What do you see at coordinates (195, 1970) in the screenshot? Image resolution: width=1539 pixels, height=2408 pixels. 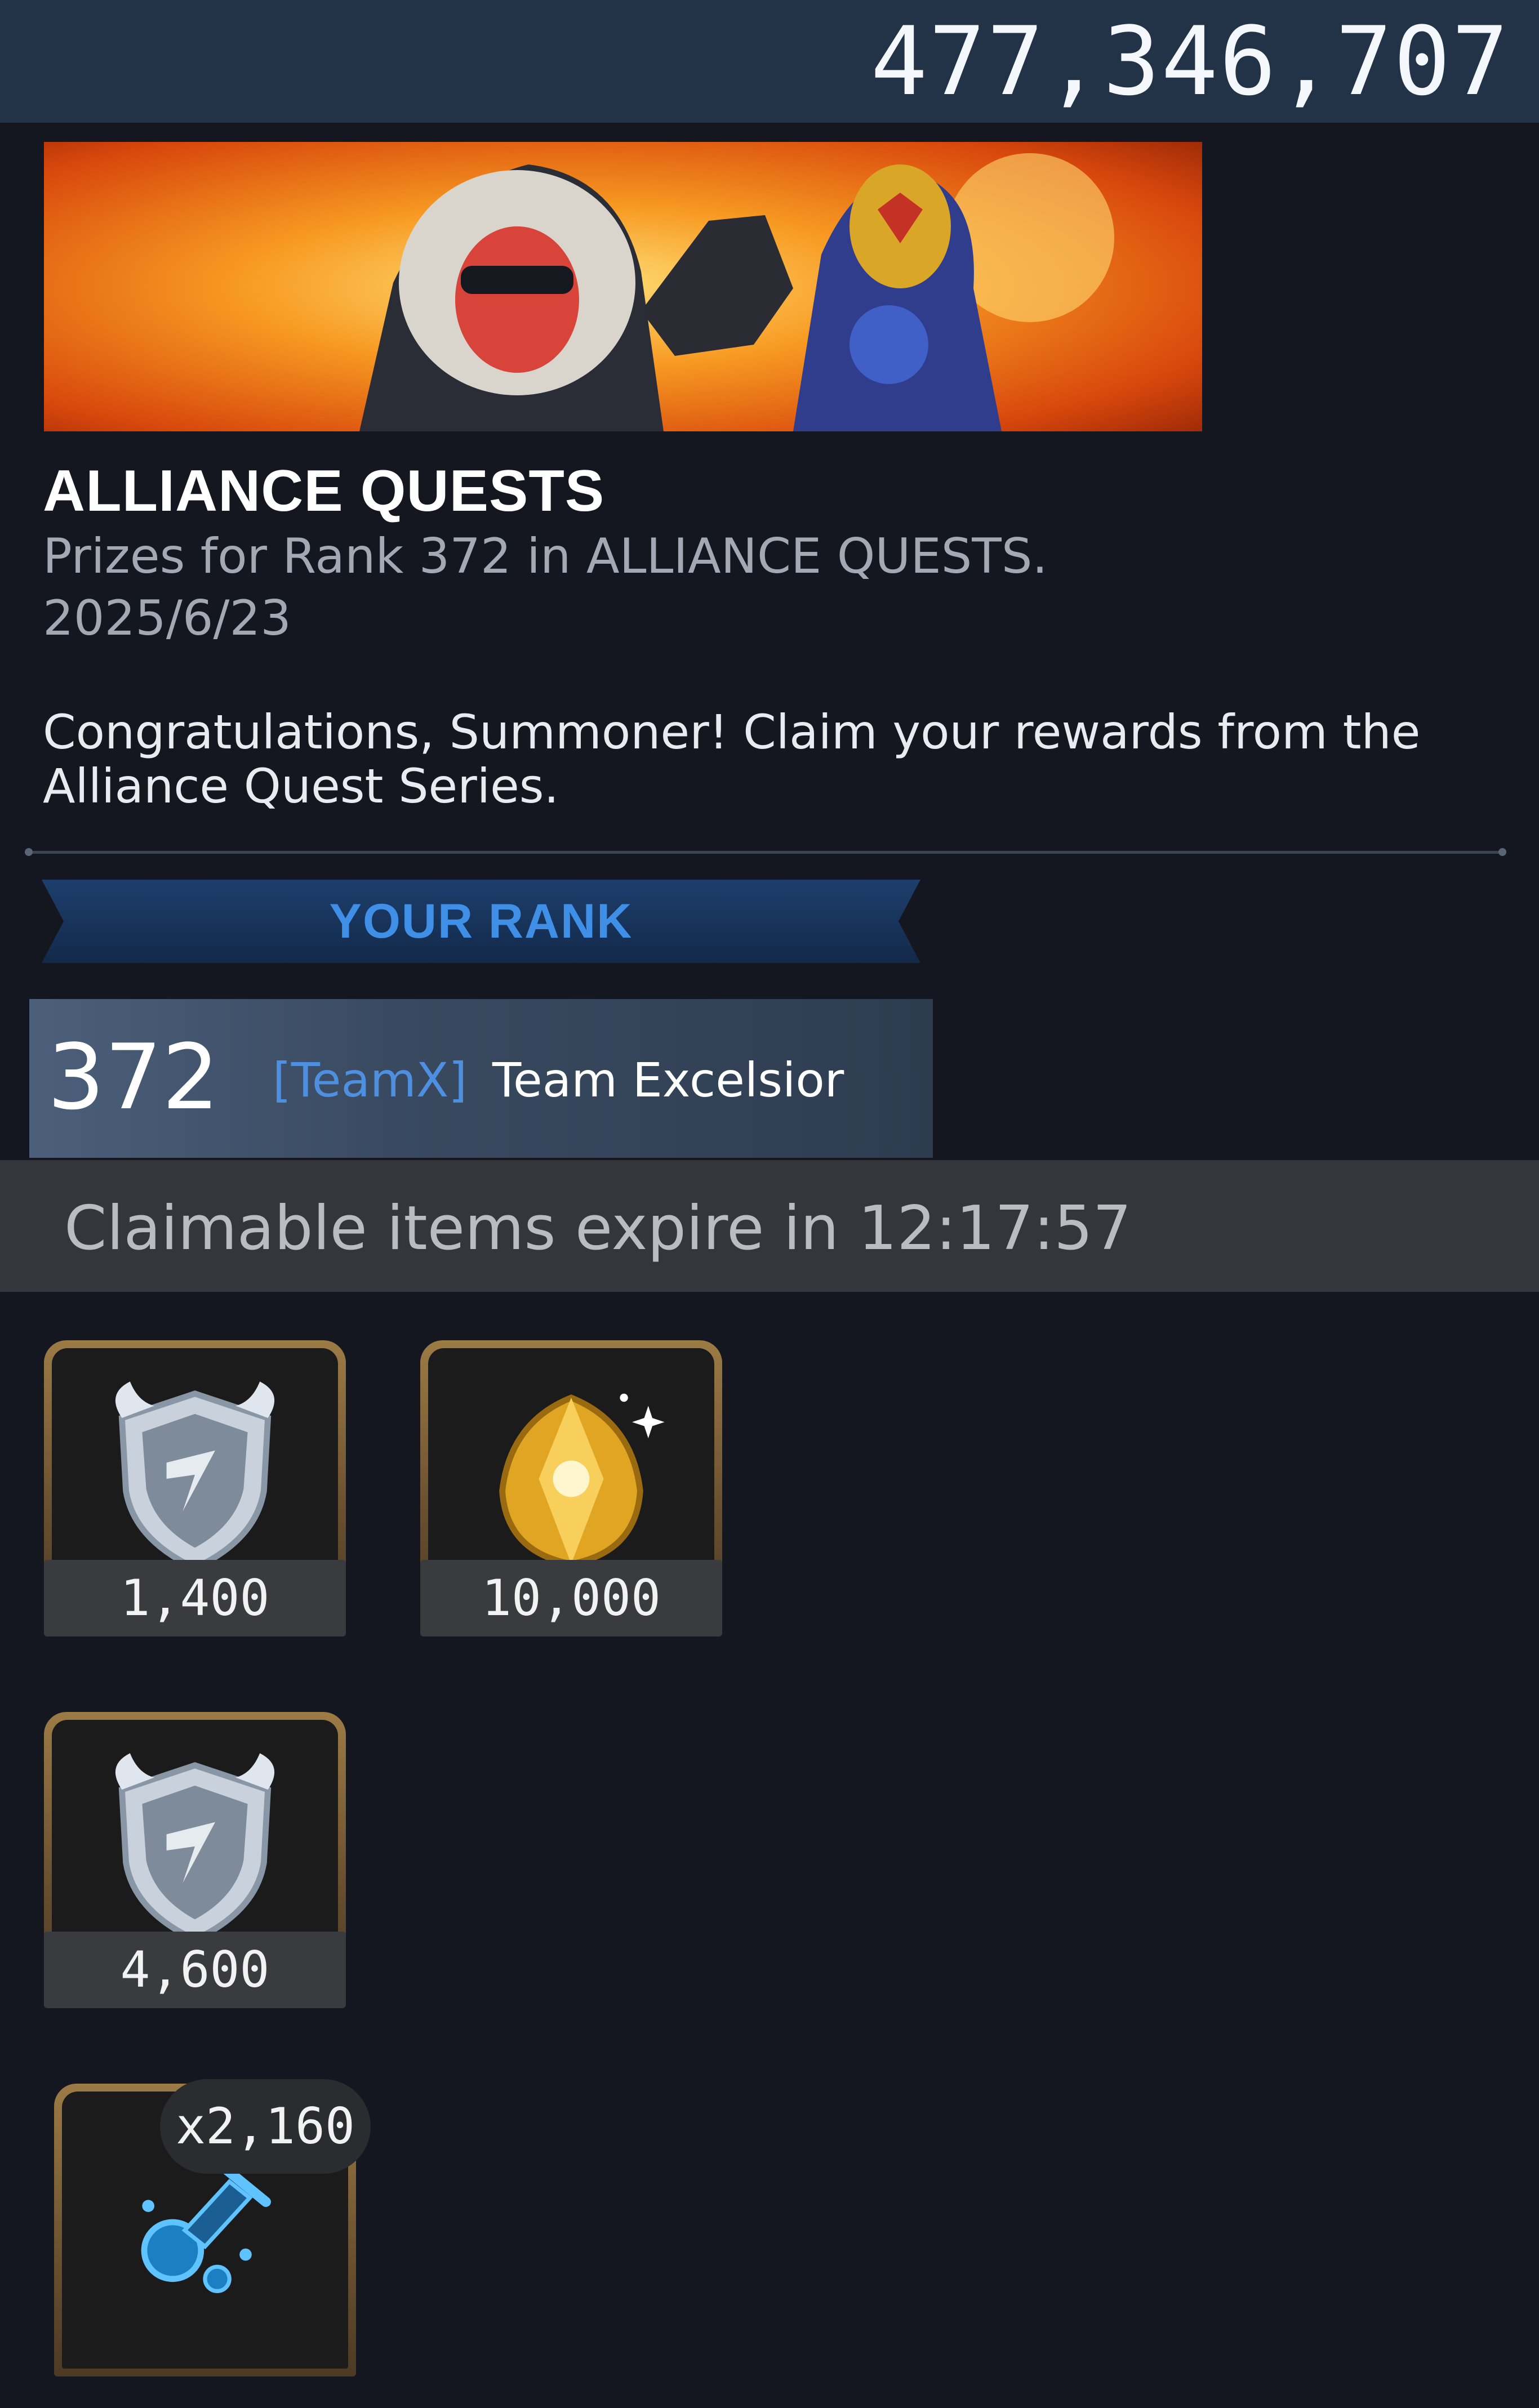 I see `reward-quantity: 4,600` at bounding box center [195, 1970].